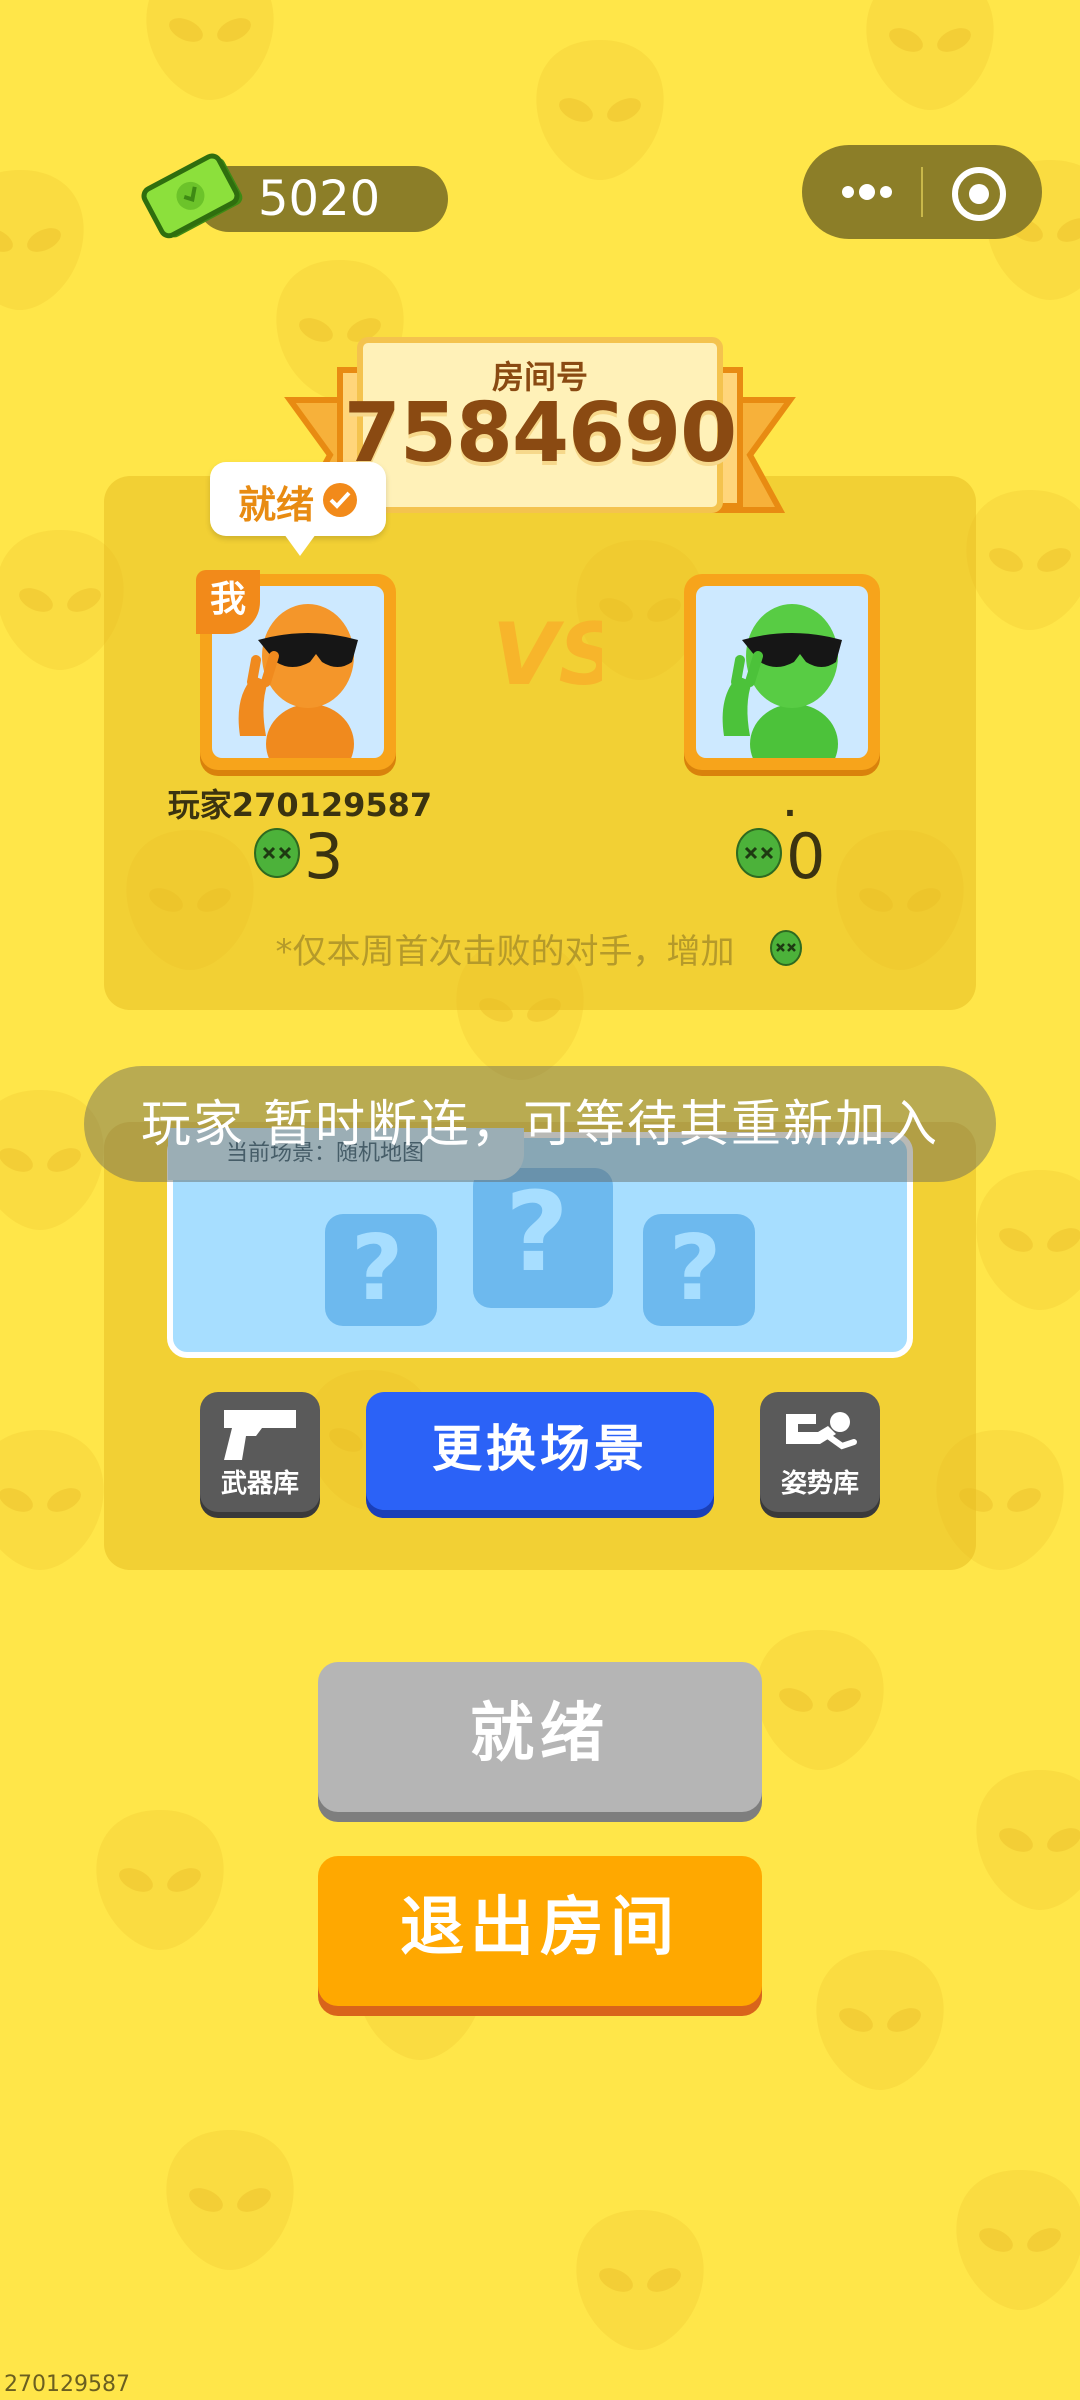  Describe the element at coordinates (505, 952) in the screenshot. I see `kill-hint-text: *仅本周首次击败的对手，增加` at that location.